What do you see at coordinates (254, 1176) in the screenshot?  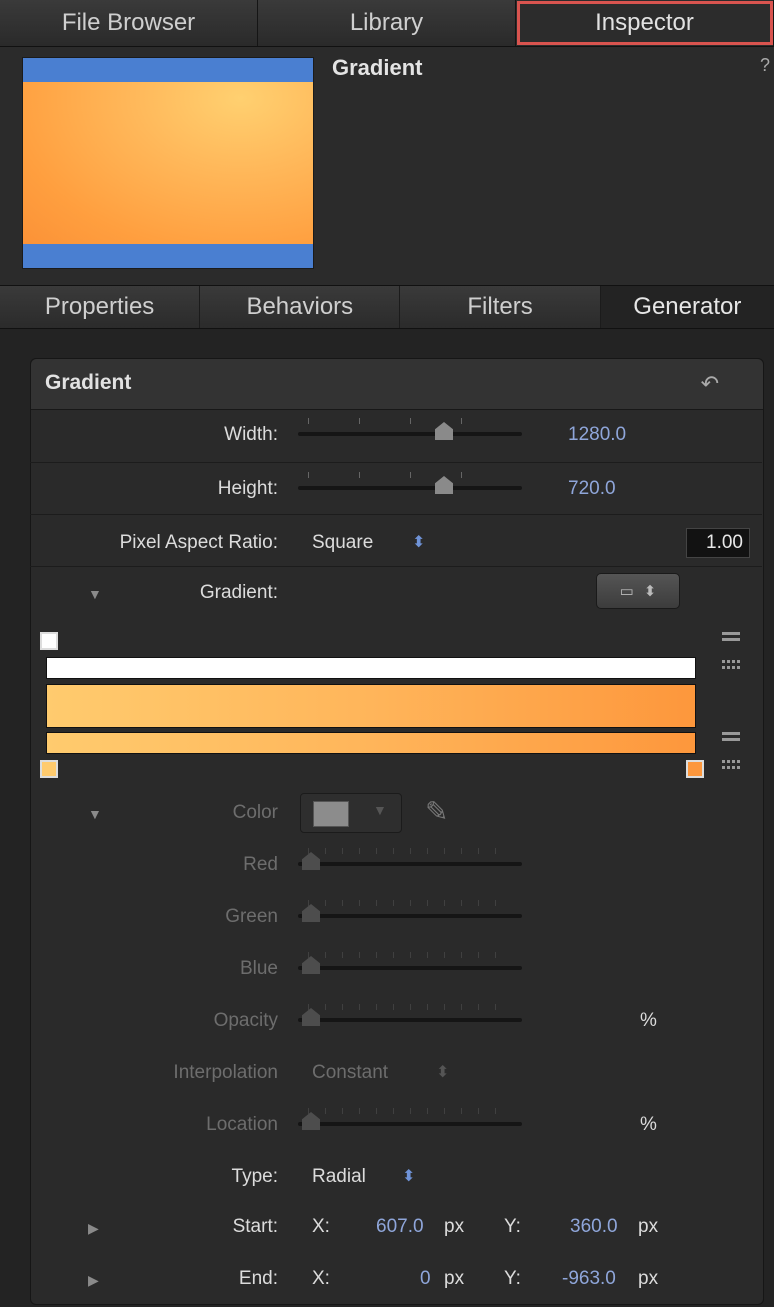 I see `type-label: Type:` at bounding box center [254, 1176].